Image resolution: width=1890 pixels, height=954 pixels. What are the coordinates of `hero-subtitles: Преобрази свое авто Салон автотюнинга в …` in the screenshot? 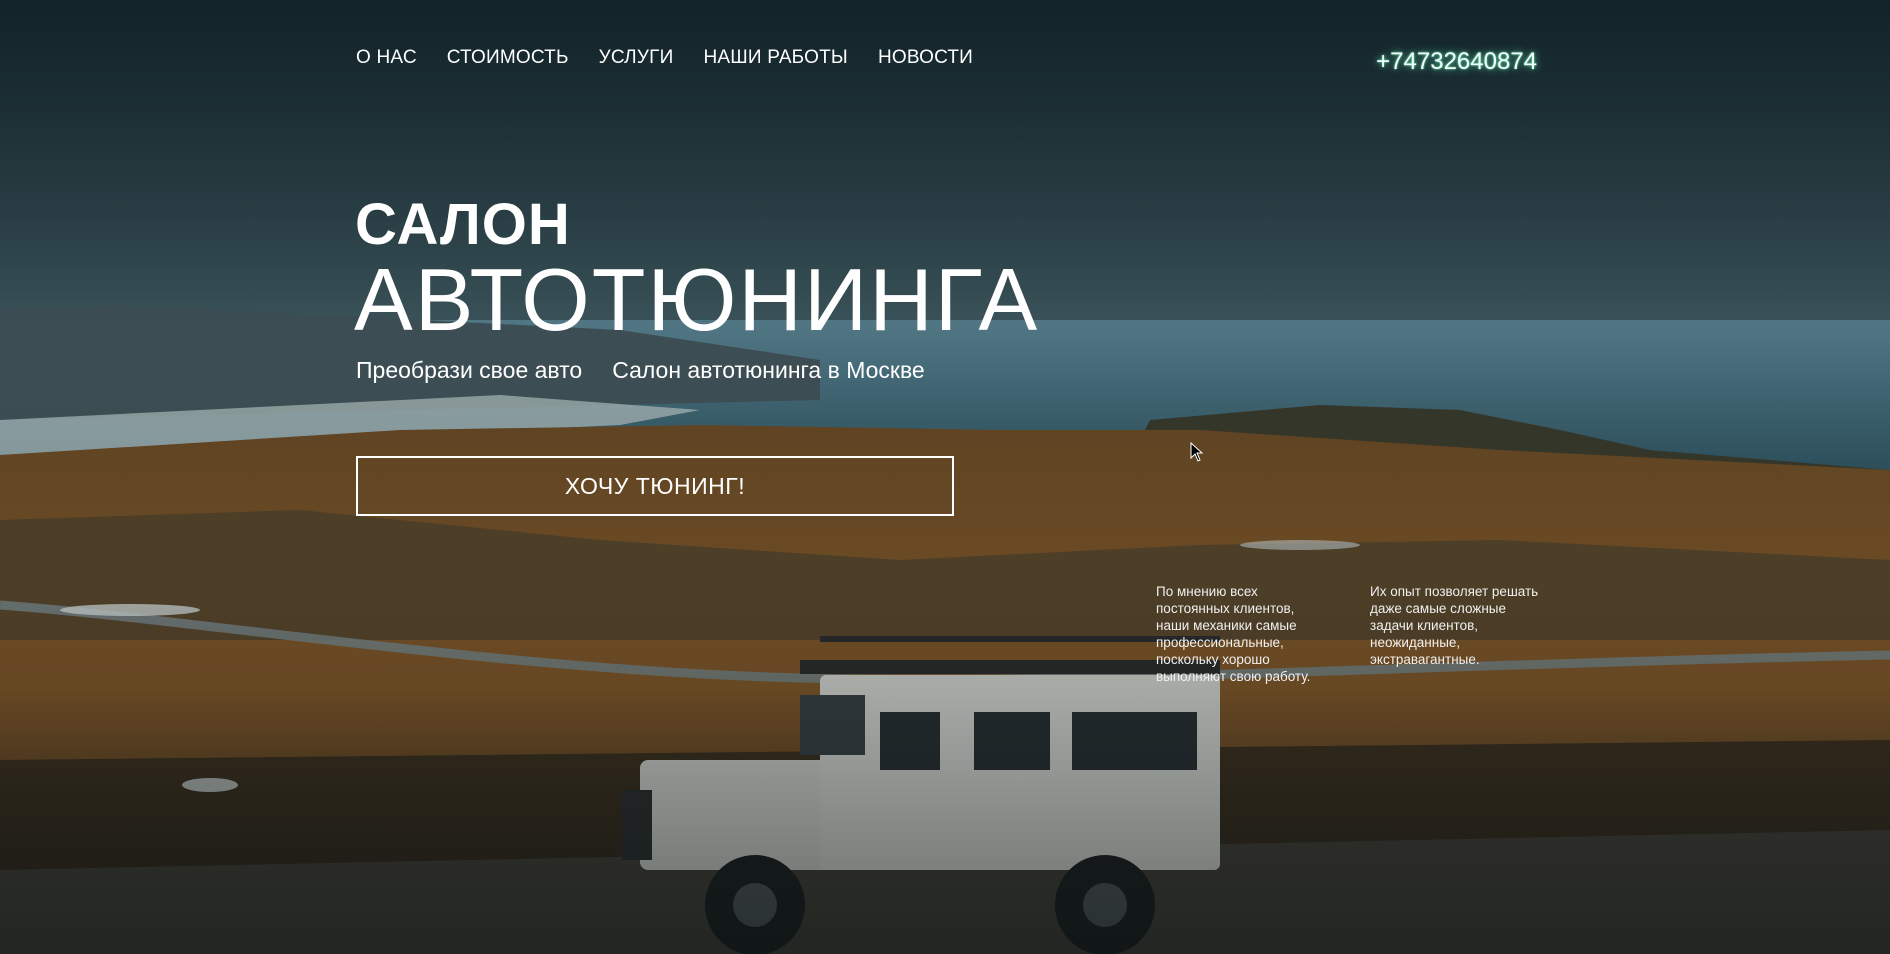 It's located at (640, 370).